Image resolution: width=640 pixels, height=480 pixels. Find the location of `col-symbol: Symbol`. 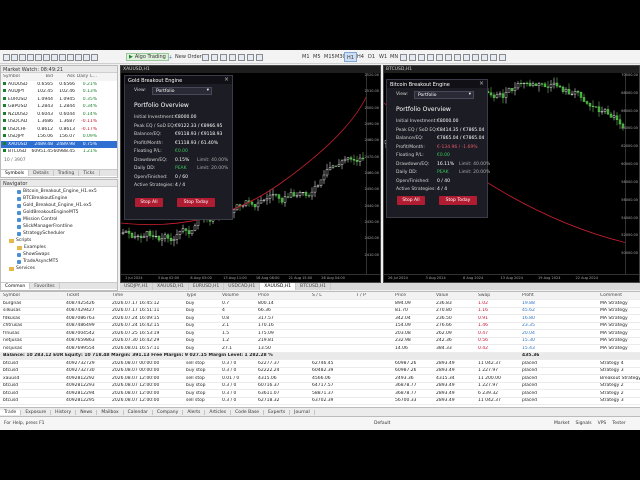

col-symbol: Symbol is located at coordinates (17, 76).